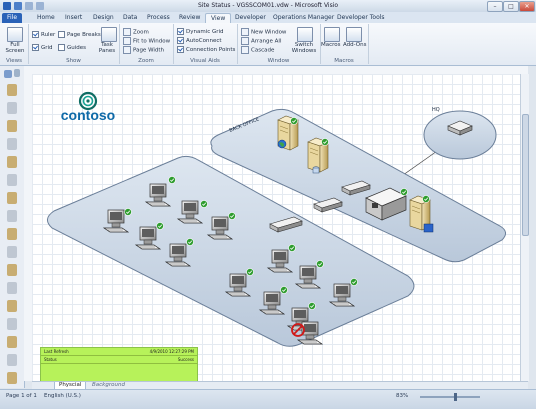  What do you see at coordinates (206, 49) in the screenshot?
I see `connection-points-checkbox: Connection Points` at bounding box center [206, 49].